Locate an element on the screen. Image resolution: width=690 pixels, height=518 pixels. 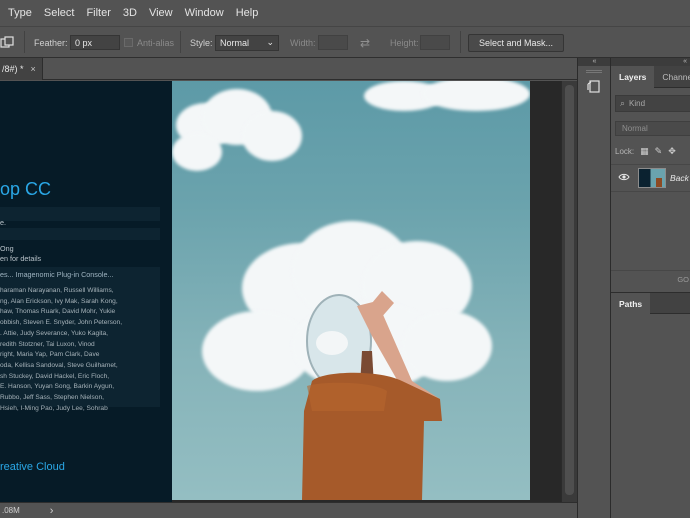
tab-paths: Paths is located at coordinates (631, 304).